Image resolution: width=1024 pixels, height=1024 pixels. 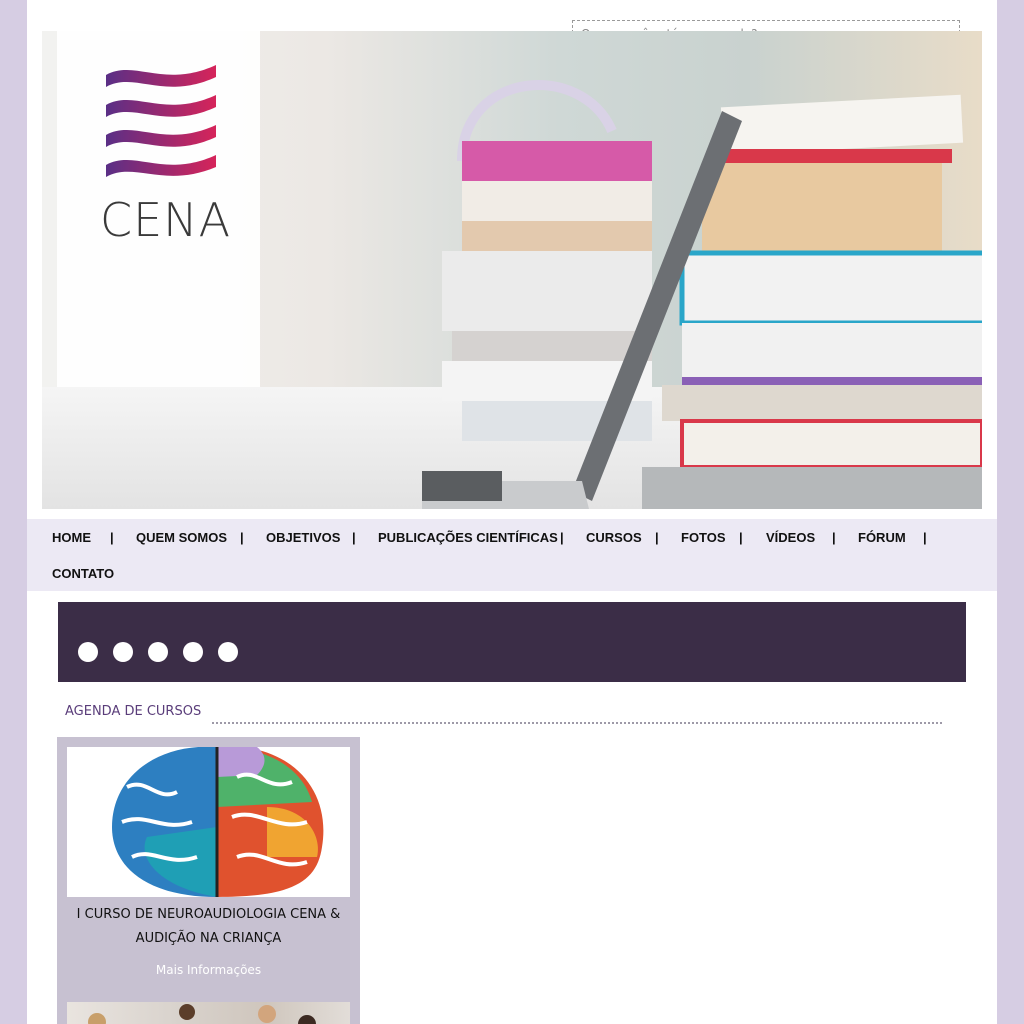 I want to click on nav-item-contato: CONTATO, so click(x=83, y=573).